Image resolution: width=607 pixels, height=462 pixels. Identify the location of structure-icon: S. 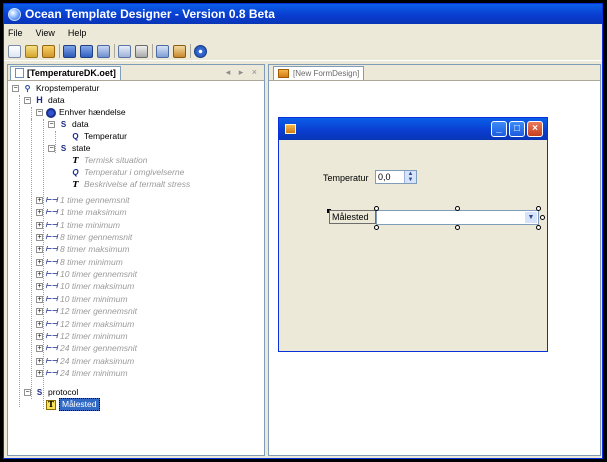
(63, 148).